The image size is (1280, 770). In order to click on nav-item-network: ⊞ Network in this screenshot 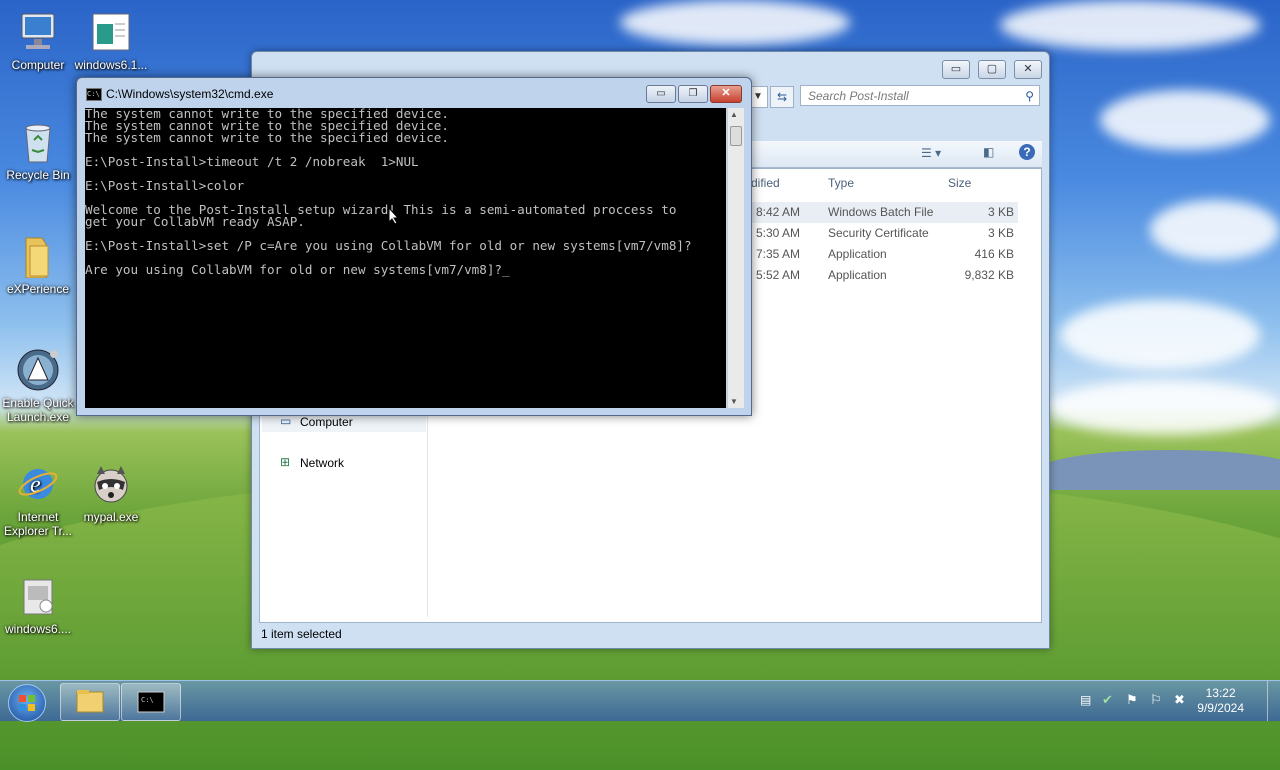, I will do `click(344, 464)`.